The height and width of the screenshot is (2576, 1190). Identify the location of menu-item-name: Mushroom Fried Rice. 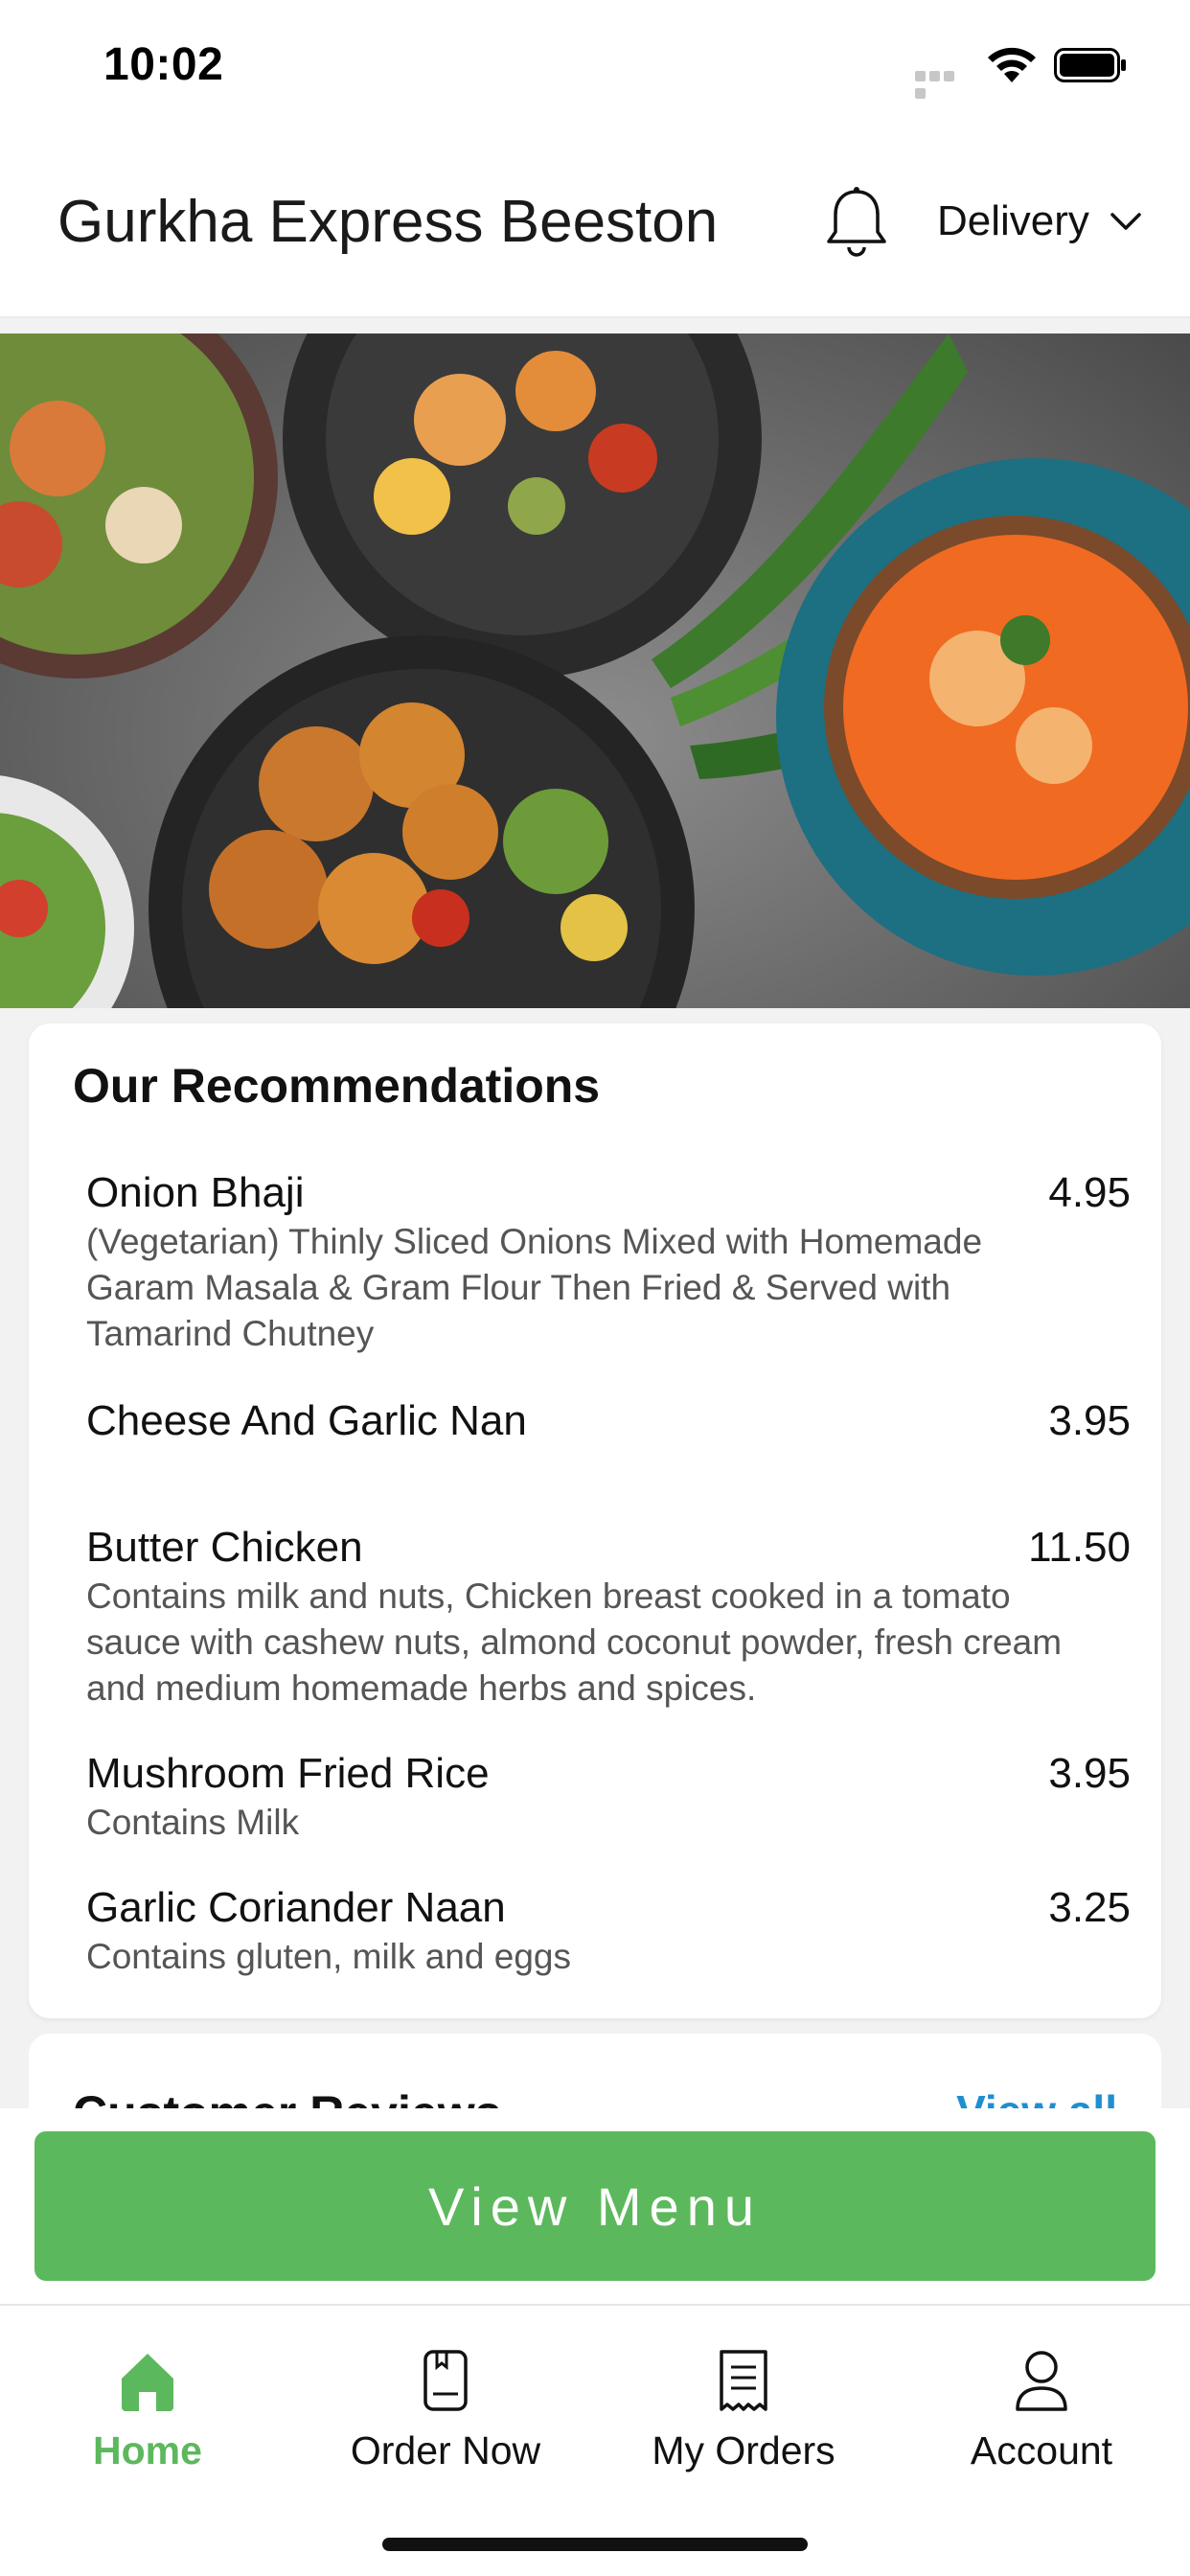
(288, 1773).